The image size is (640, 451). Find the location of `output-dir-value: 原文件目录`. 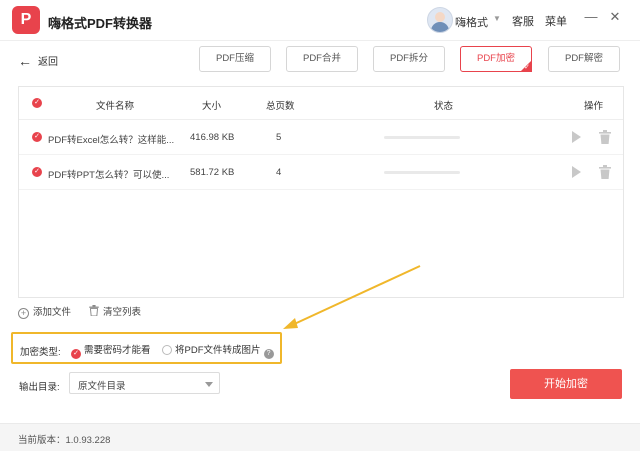

output-dir-value: 原文件目录 is located at coordinates (102, 386).